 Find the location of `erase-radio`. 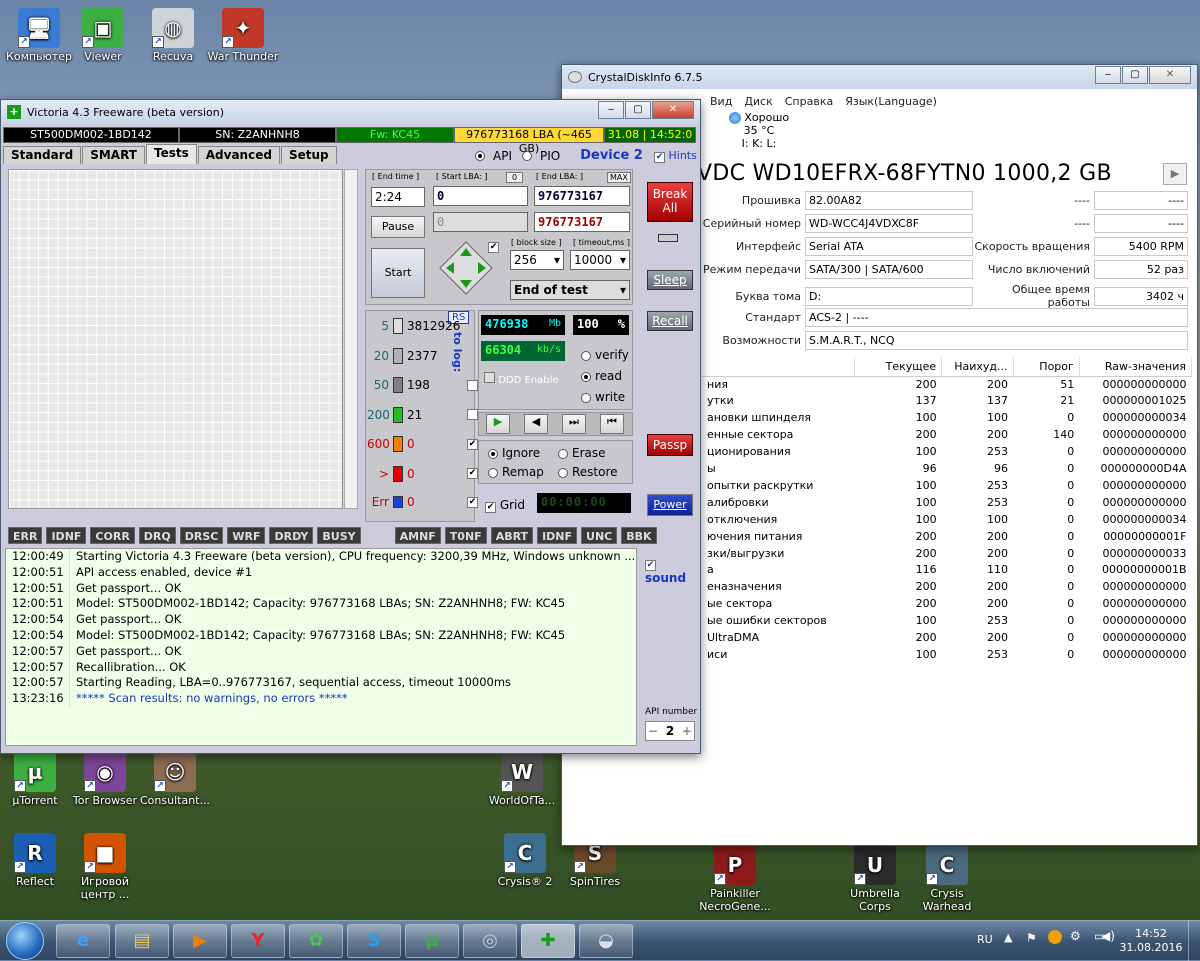

erase-radio is located at coordinates (563, 453).